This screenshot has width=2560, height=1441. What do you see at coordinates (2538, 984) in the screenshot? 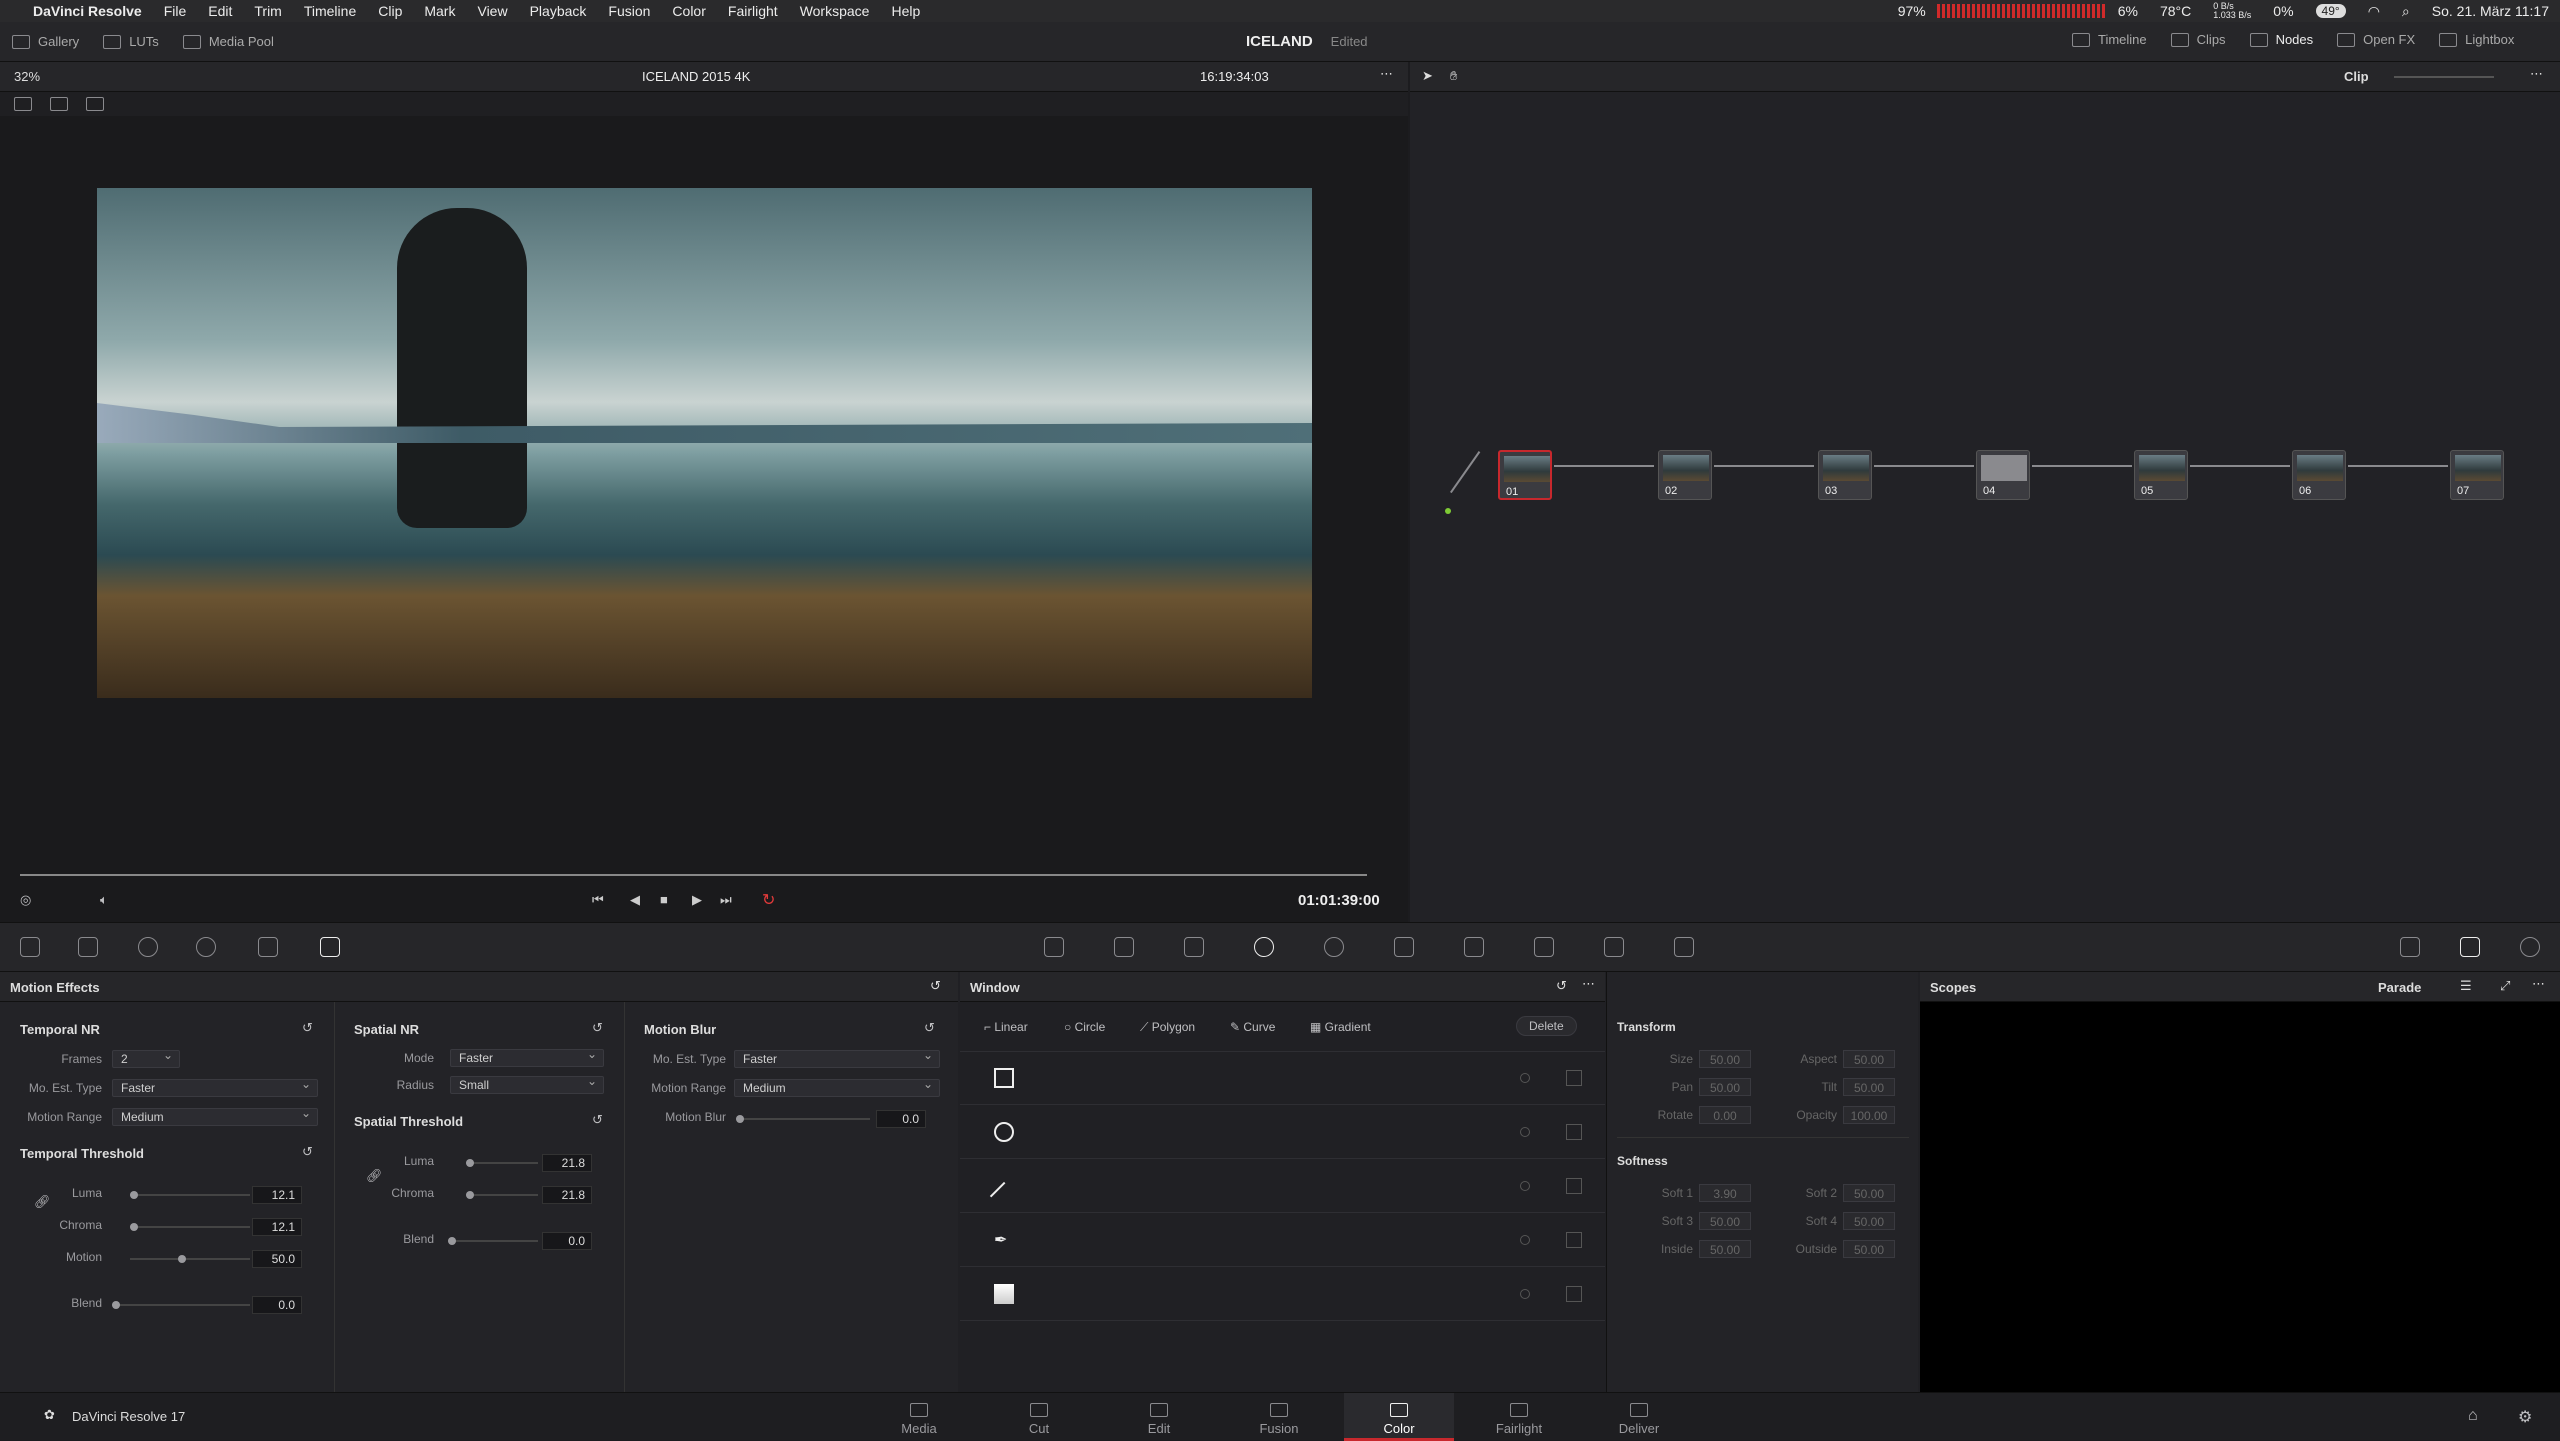
I see `scopes-more-icon: ⋯` at bounding box center [2538, 984].